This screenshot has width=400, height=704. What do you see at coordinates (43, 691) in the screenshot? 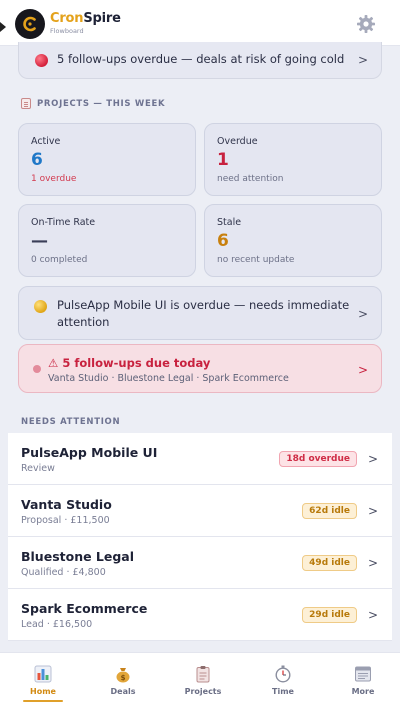
I see `nav-label: Home` at bounding box center [43, 691].